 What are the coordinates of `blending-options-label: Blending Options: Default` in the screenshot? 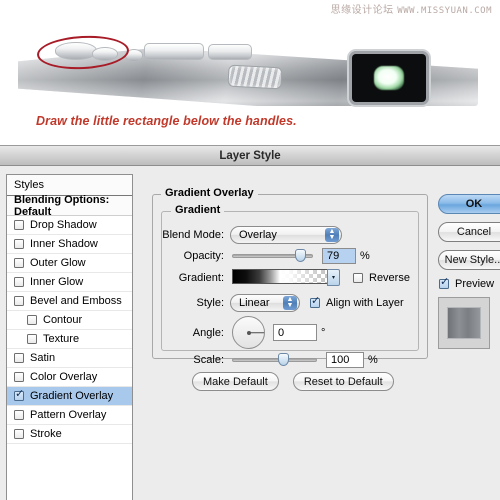 It's located at (62, 205).